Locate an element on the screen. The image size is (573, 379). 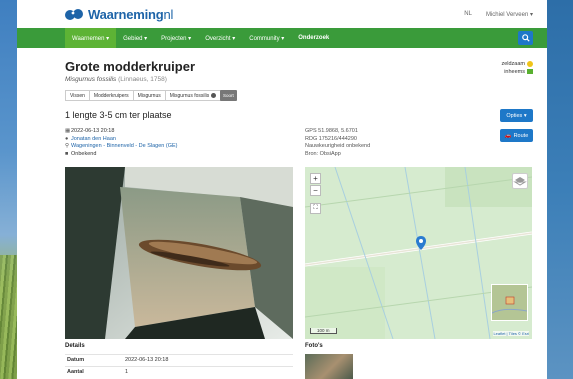
observation-count: 1 lengte 3-5 cm ter plaatse is located at coordinates (118, 115).